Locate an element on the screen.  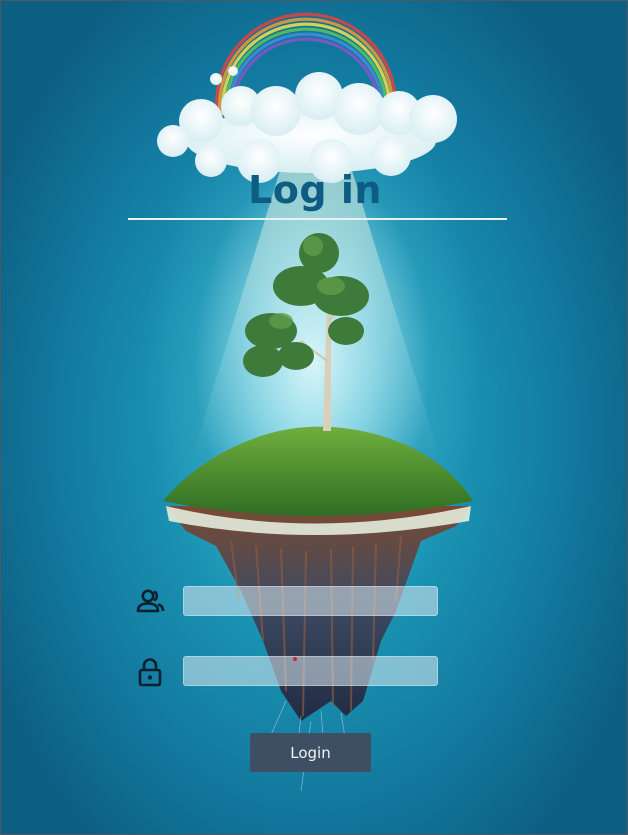
login-button: Login is located at coordinates (310, 752).